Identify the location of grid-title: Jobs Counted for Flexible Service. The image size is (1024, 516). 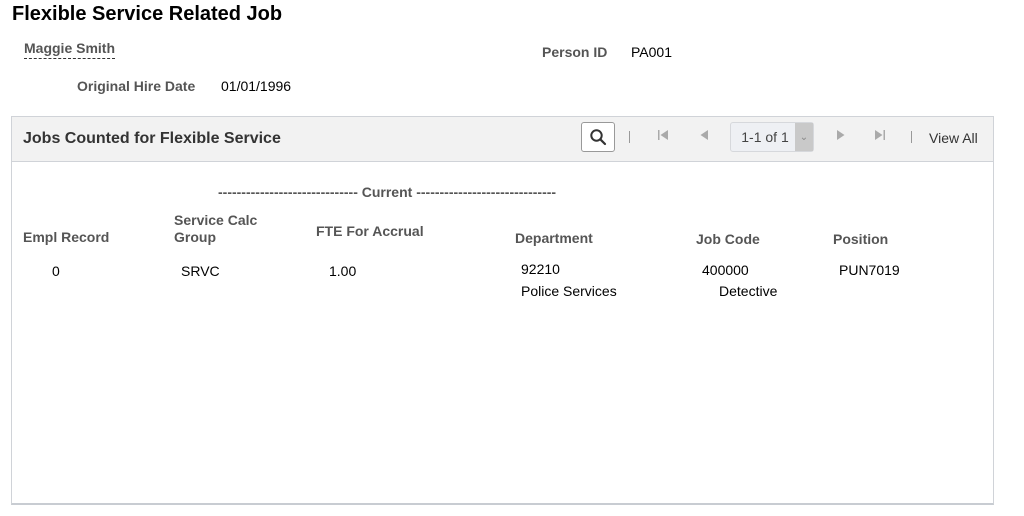
(152, 138).